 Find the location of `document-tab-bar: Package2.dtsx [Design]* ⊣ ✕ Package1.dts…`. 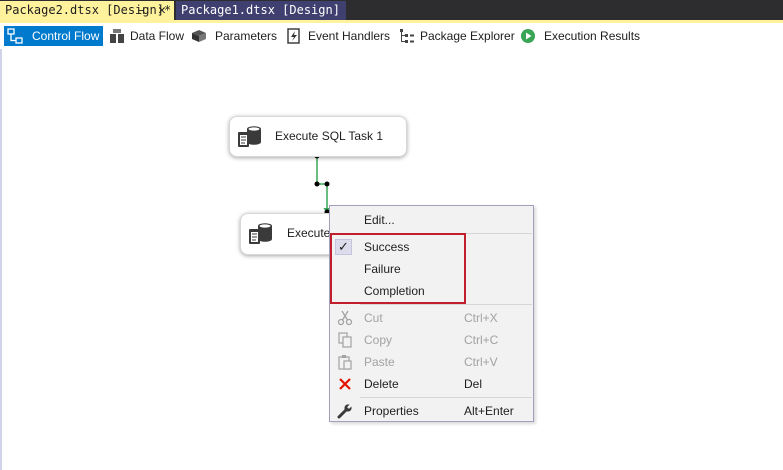

document-tab-bar: Package2.dtsx [Design]* ⊣ ✕ Package1.dts… is located at coordinates (391, 10).